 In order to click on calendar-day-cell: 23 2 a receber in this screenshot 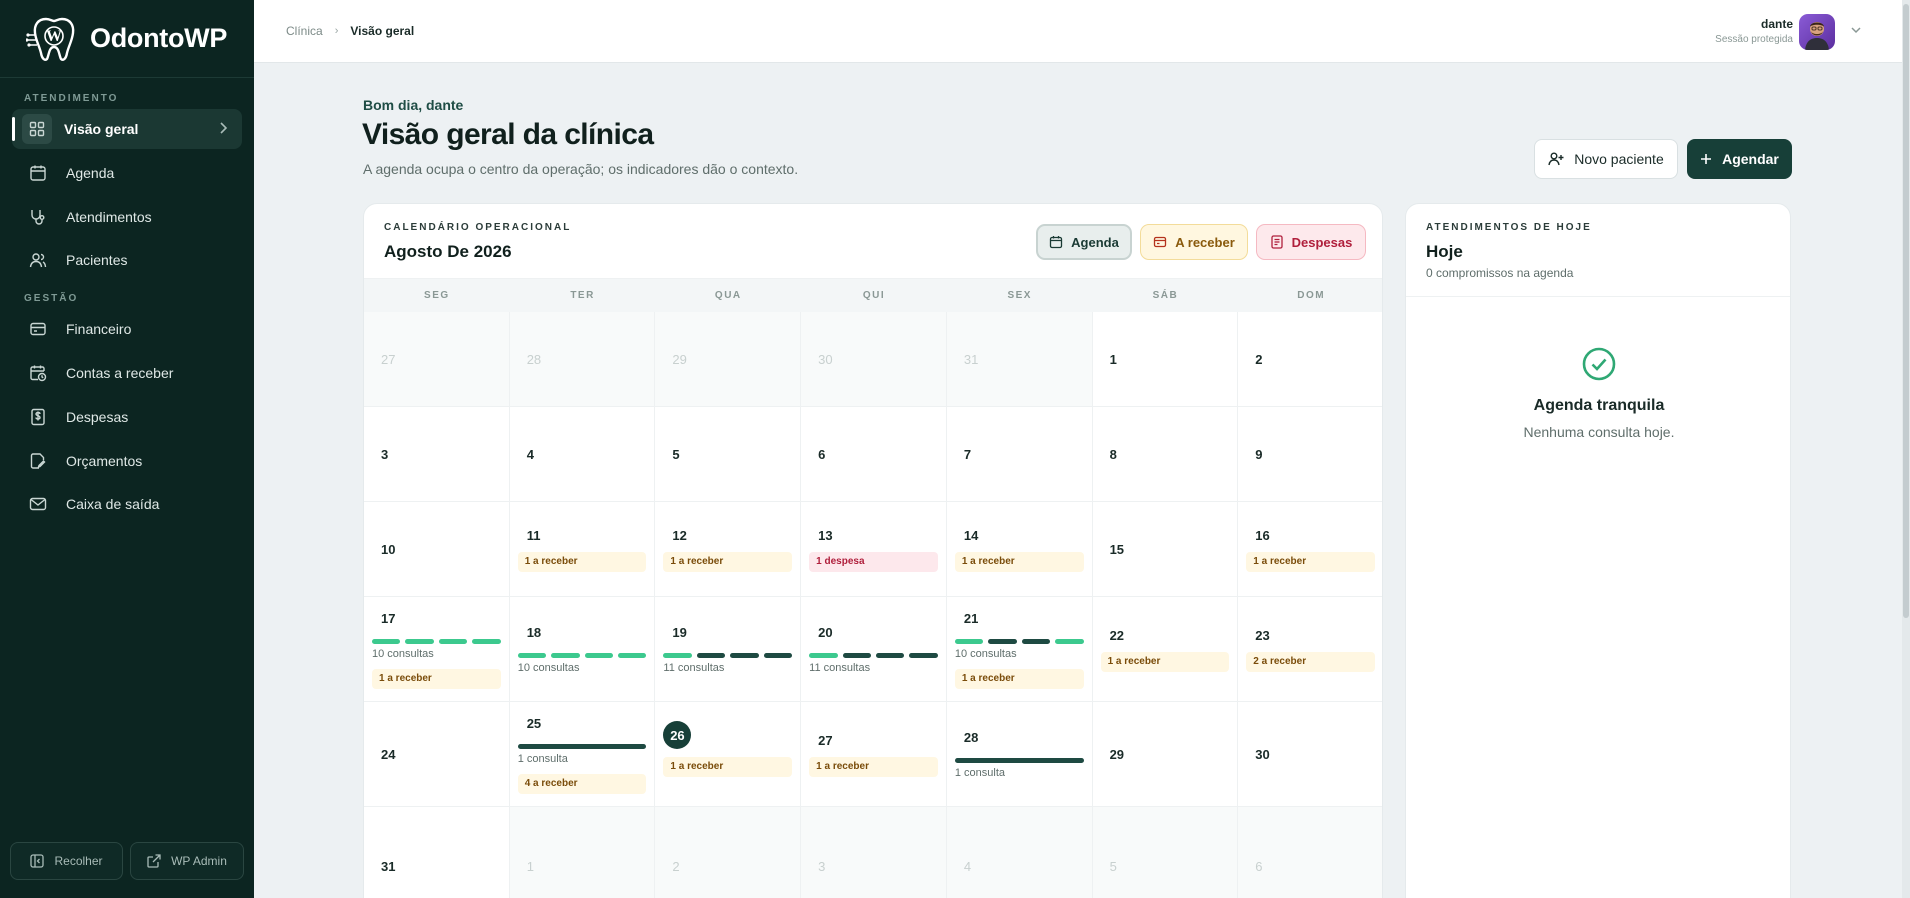, I will do `click(1310, 649)`.